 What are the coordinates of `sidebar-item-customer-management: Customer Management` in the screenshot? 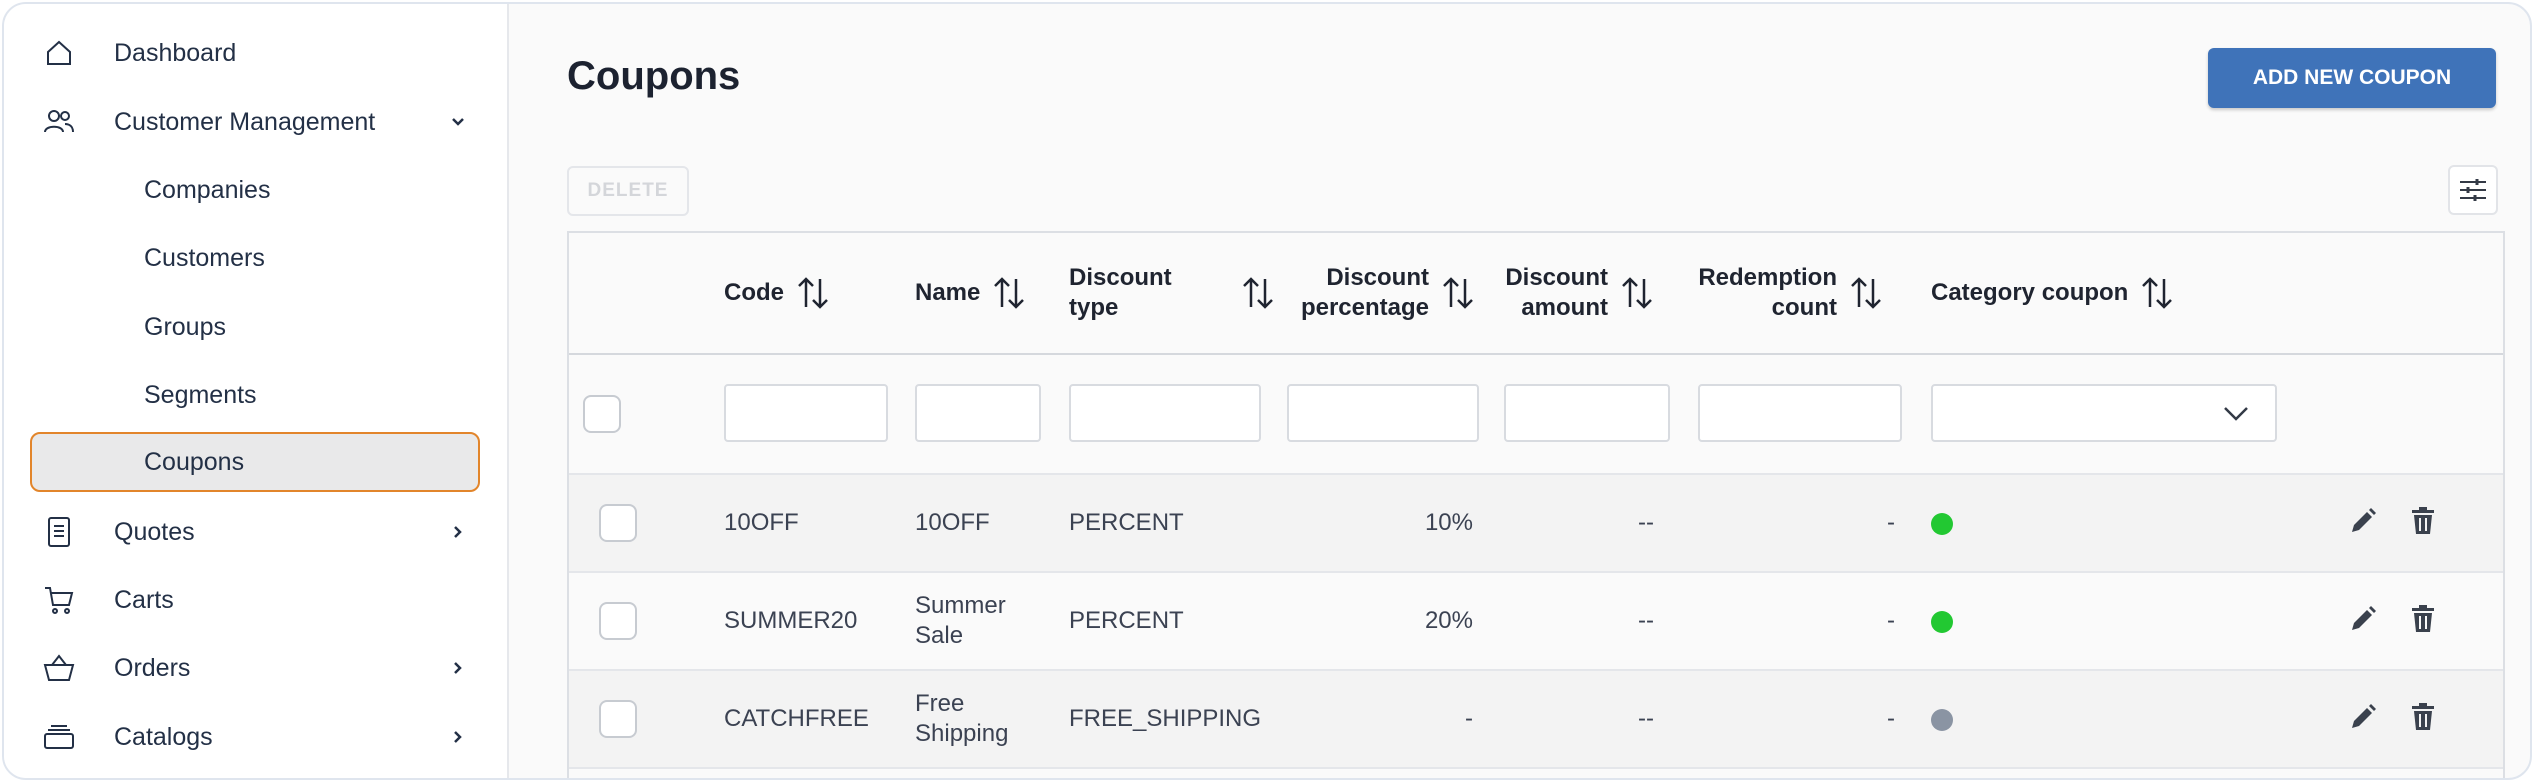 It's located at (255, 122).